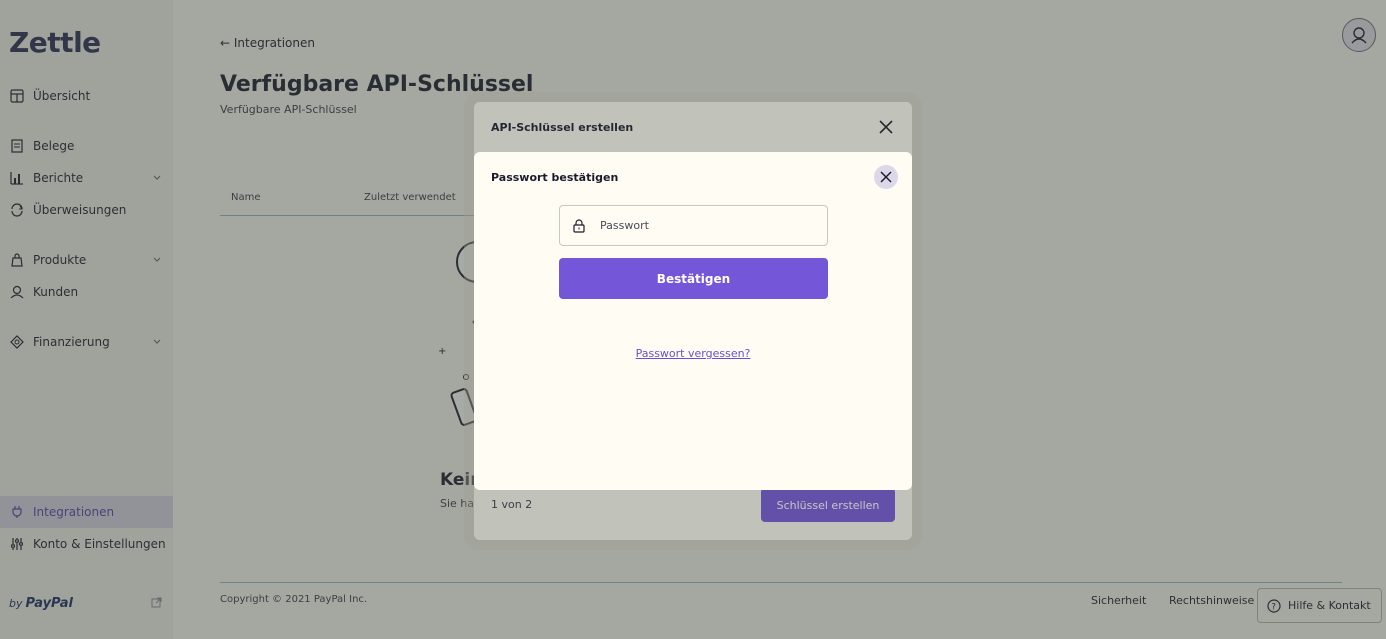 The height and width of the screenshot is (639, 1386). I want to click on confirm-button: Bestätigen, so click(693, 278).